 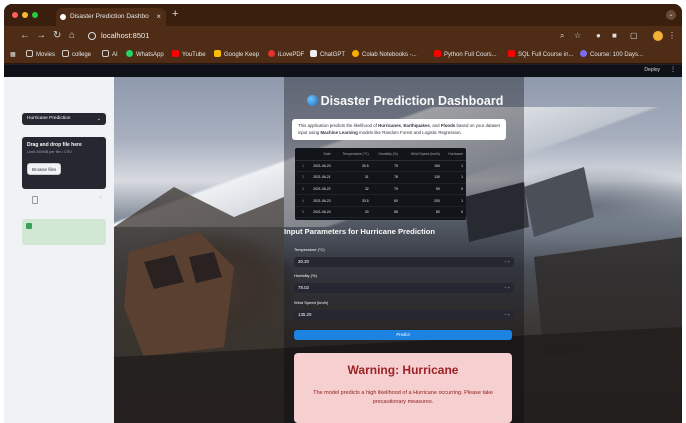 I want to click on desc-keyword: Earthquakes, so click(x=416, y=125).